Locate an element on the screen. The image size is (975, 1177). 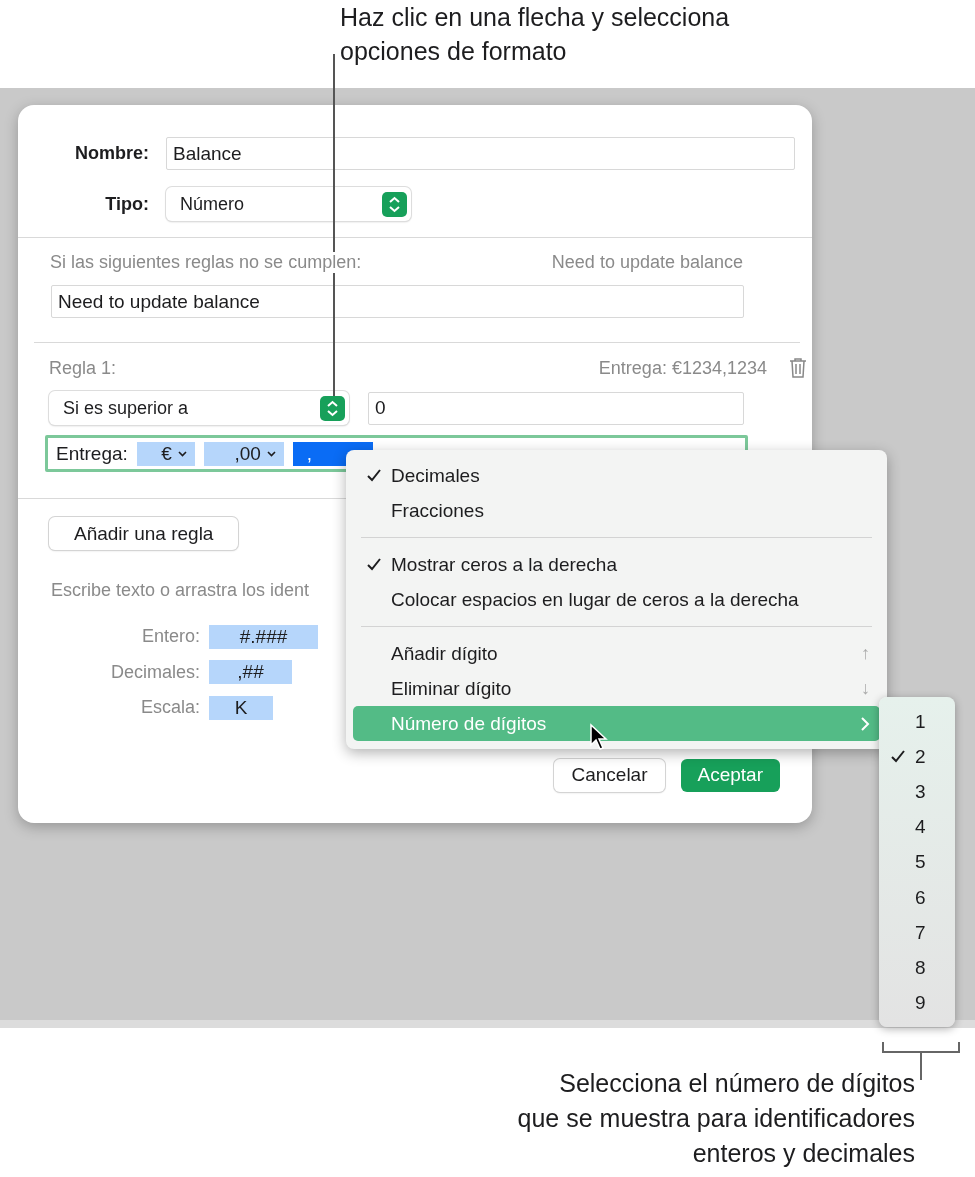
rule-preview: Entrega: €1234,1234 is located at coordinates (682, 368).